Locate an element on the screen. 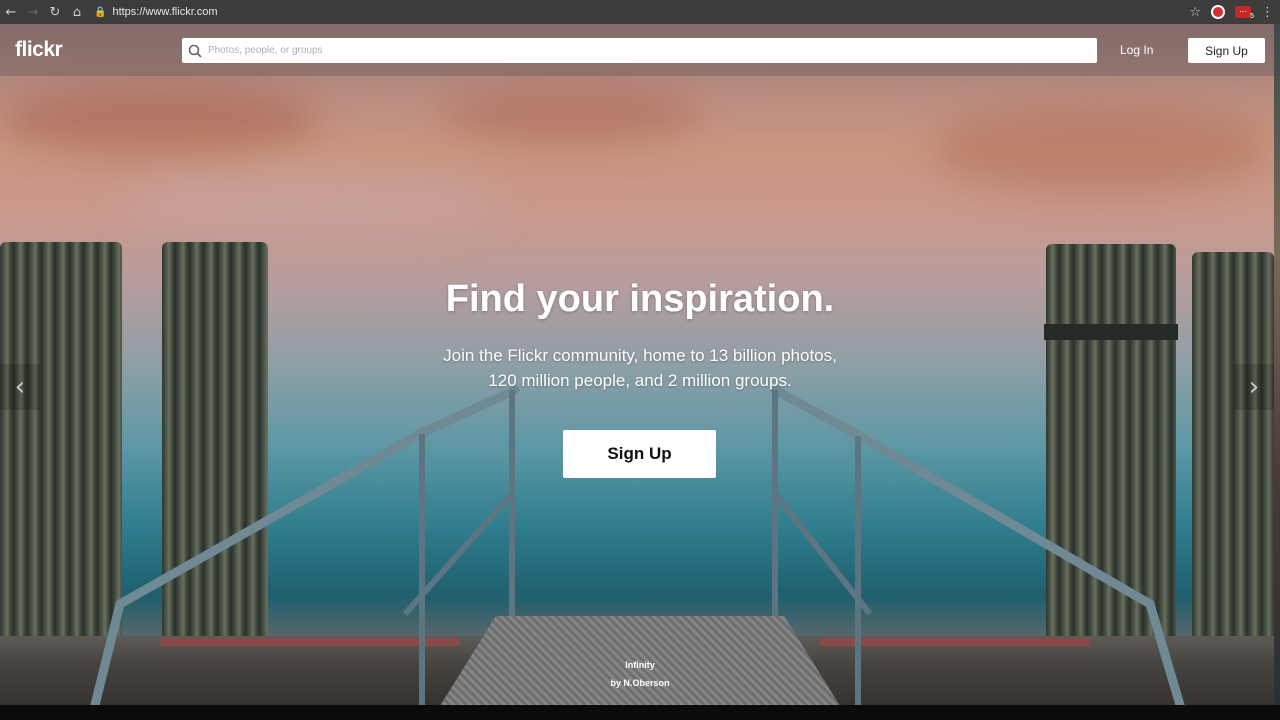 The image size is (1280, 720). photo-credit-author: by N.Oberson is located at coordinates (637, 683).